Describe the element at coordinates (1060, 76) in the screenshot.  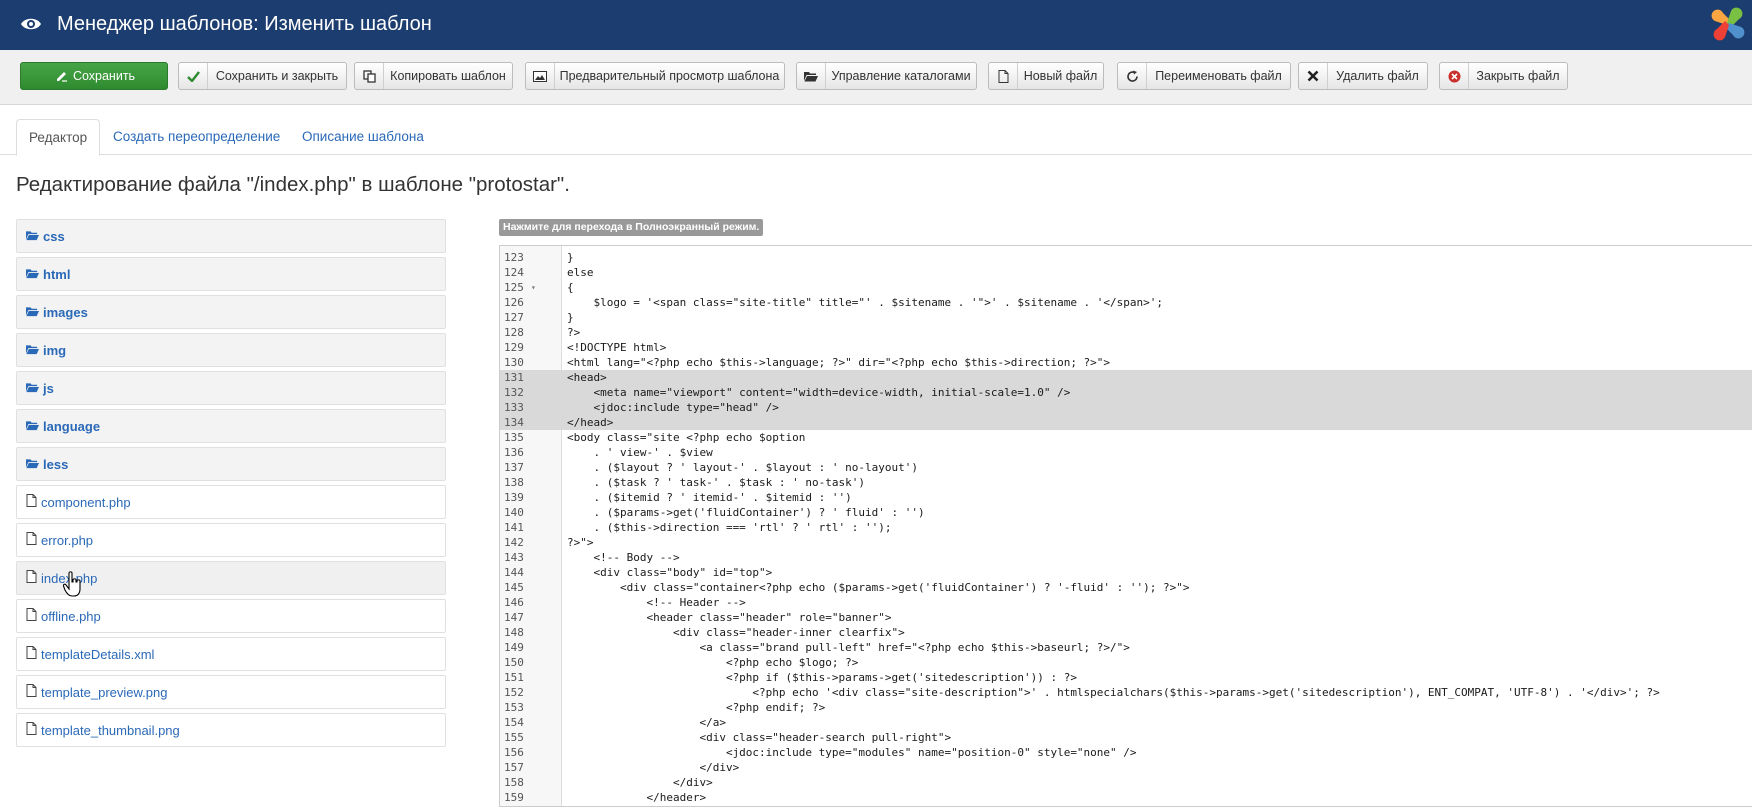
I see `new-file-label: Новый файл` at that location.